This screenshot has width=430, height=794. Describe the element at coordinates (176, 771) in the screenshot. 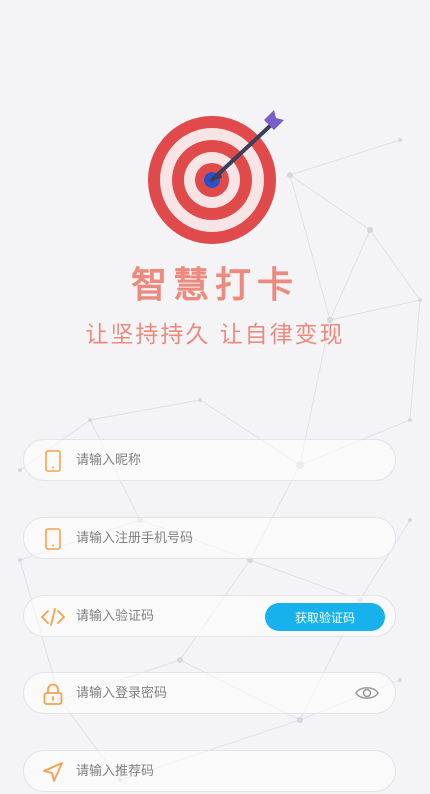

I see `referral-code-input` at that location.